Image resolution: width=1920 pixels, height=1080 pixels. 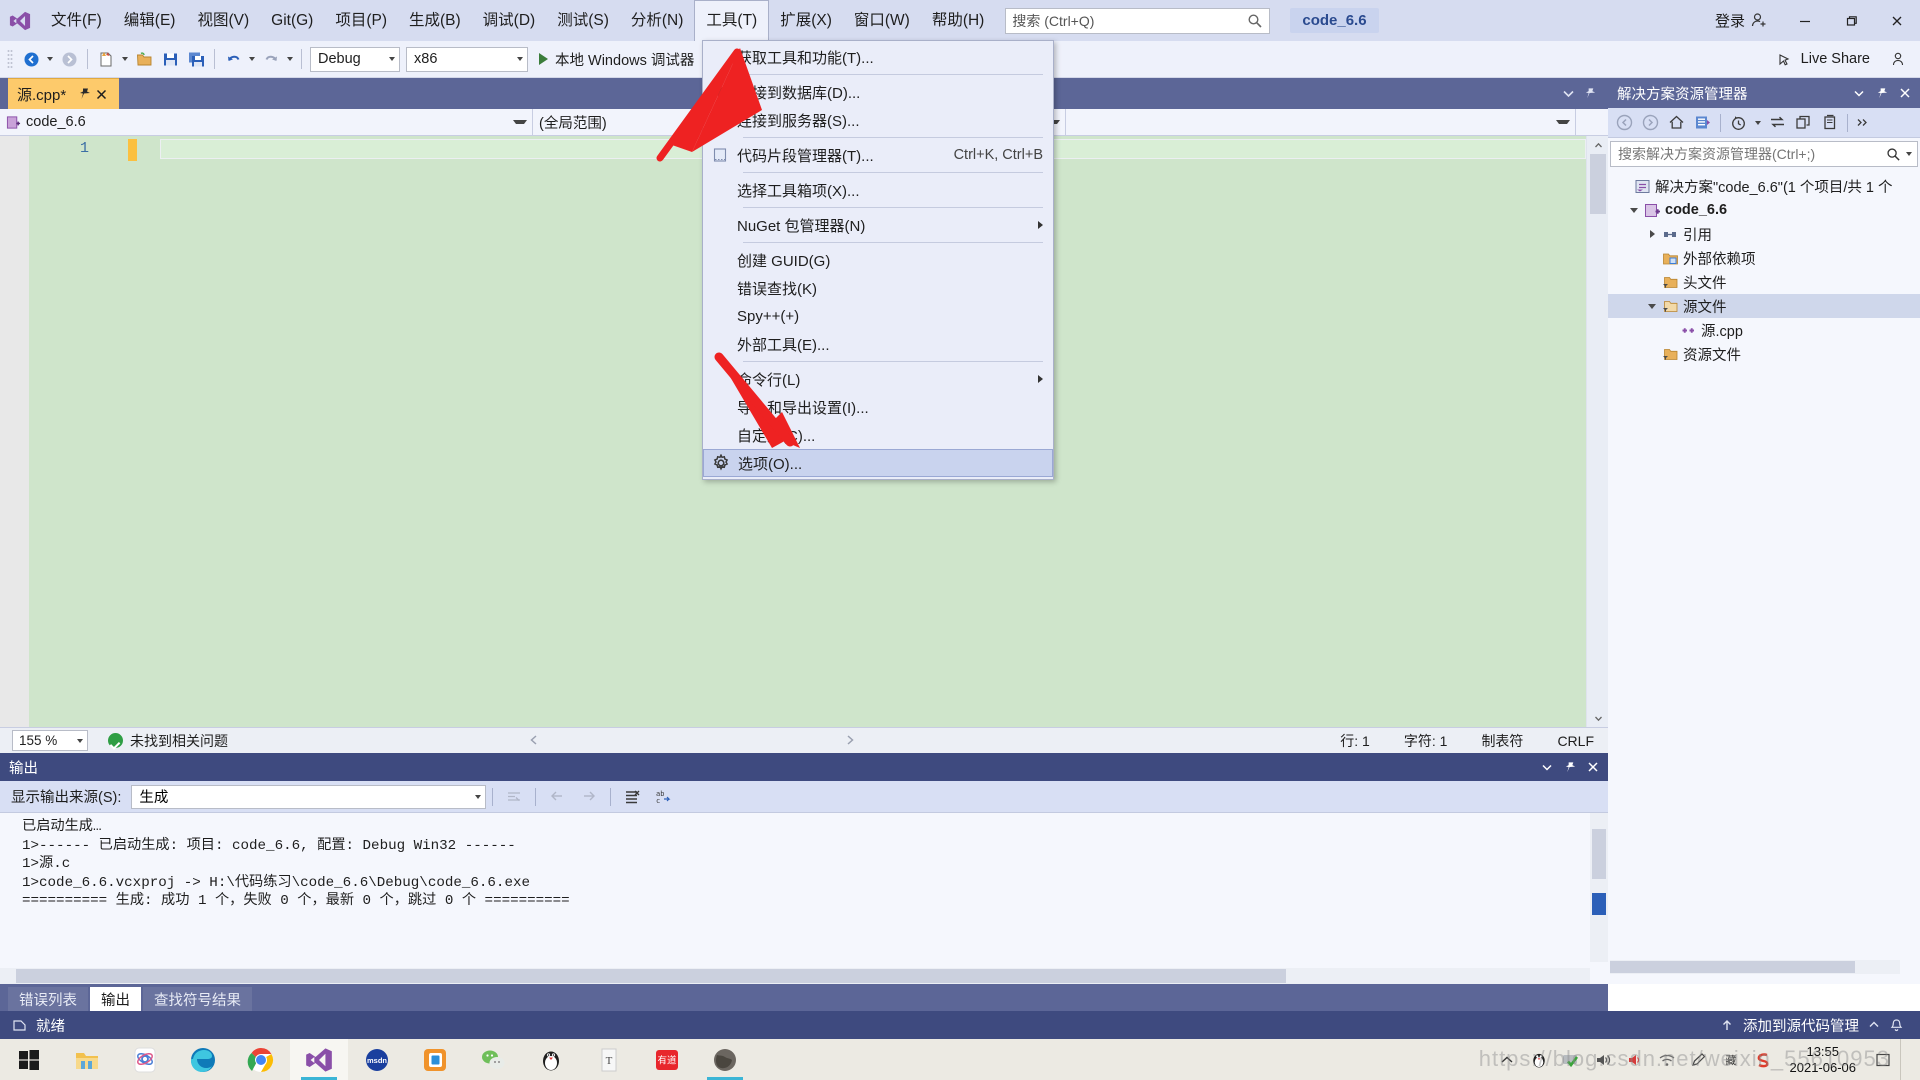 What do you see at coordinates (101, 94) in the screenshot?
I see `close-tab-icon` at bounding box center [101, 94].